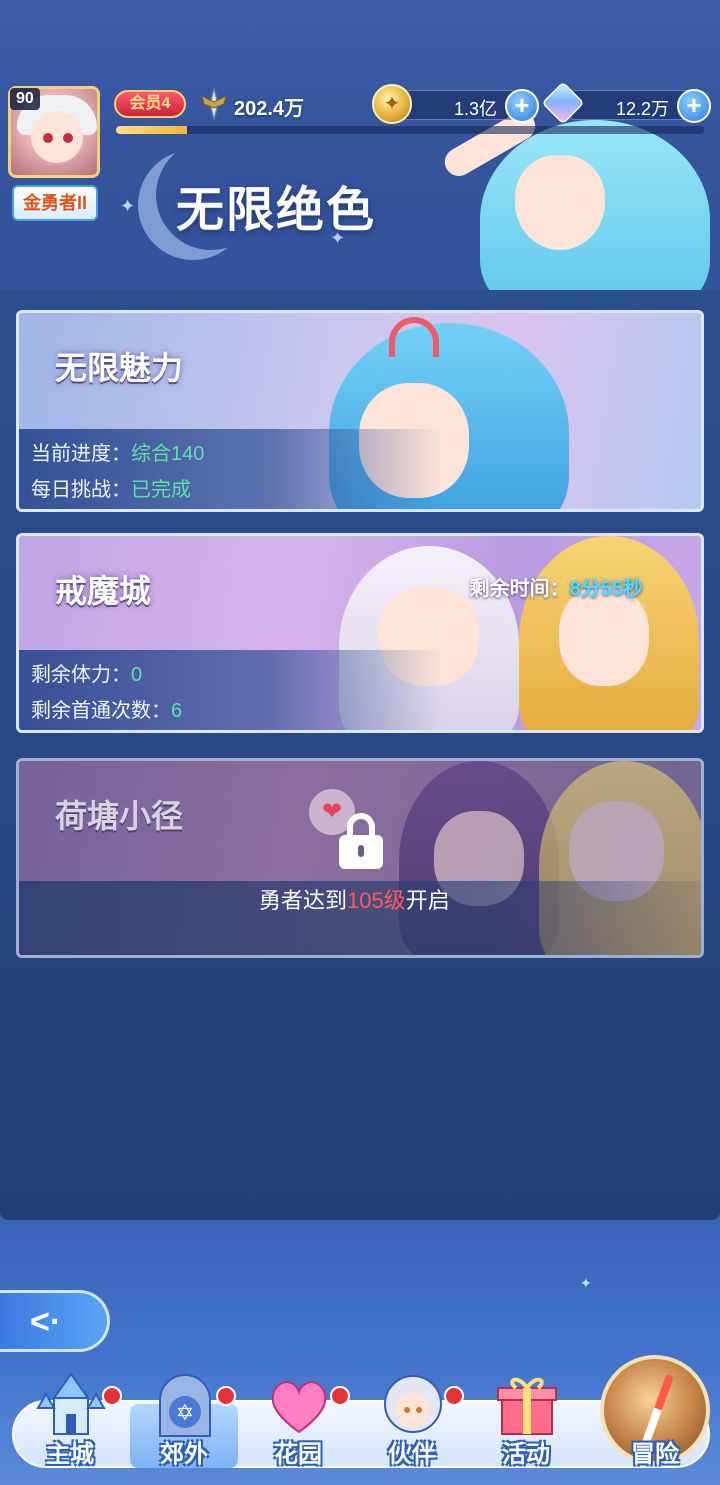 The image size is (720, 1485). I want to click on remain-time: 剩余时间：8分55秒, so click(556, 586).